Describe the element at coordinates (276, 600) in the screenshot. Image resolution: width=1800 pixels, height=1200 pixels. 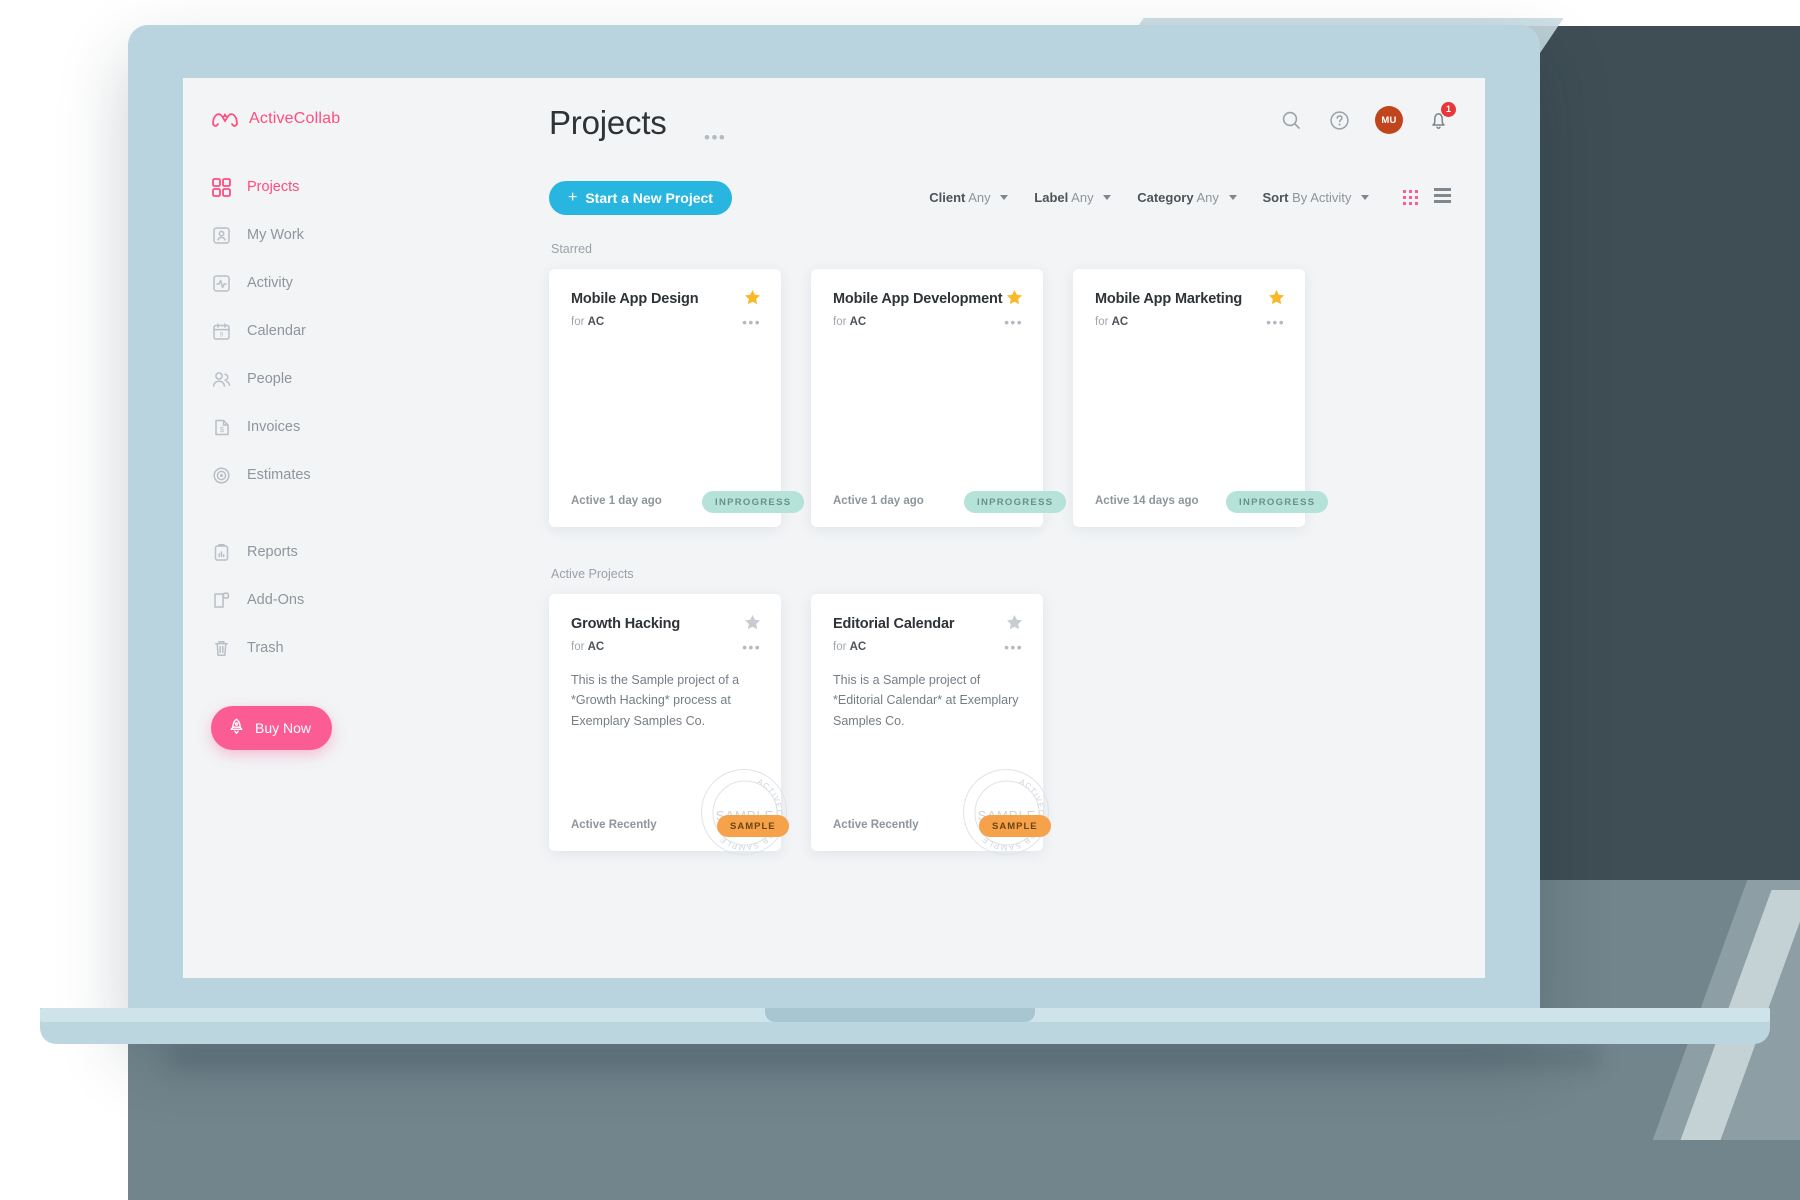
I see `sidebar-item-label: Add-Ons` at that location.